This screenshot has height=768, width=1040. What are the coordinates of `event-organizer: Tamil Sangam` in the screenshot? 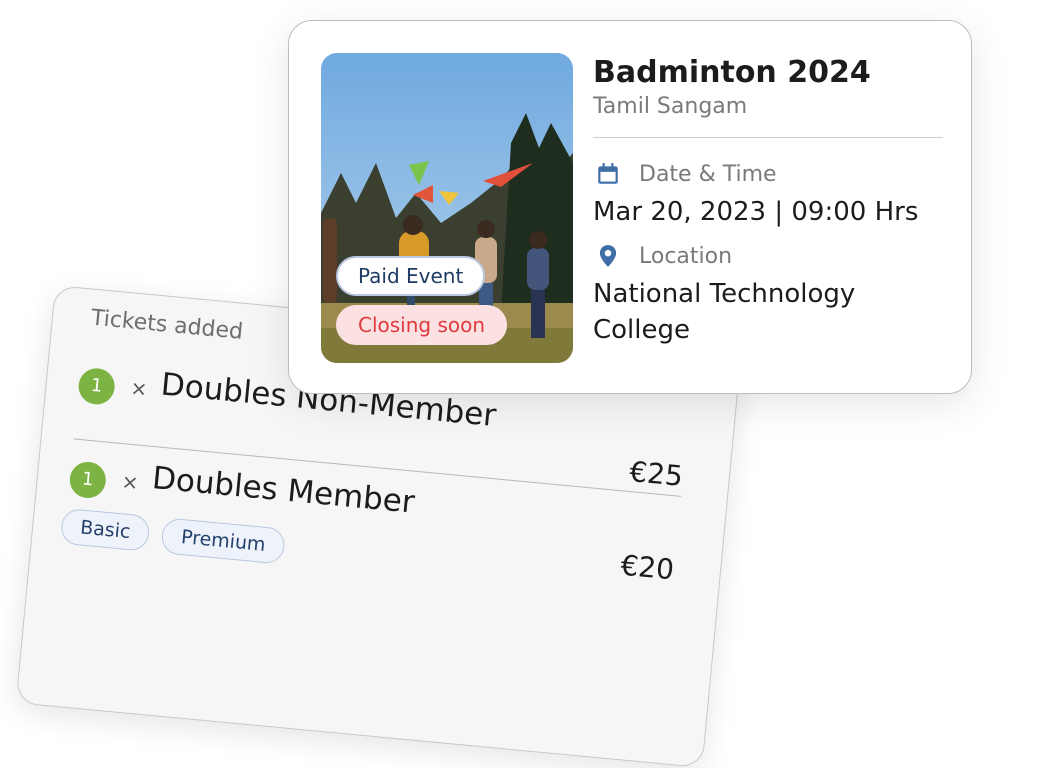 It's located at (670, 106).